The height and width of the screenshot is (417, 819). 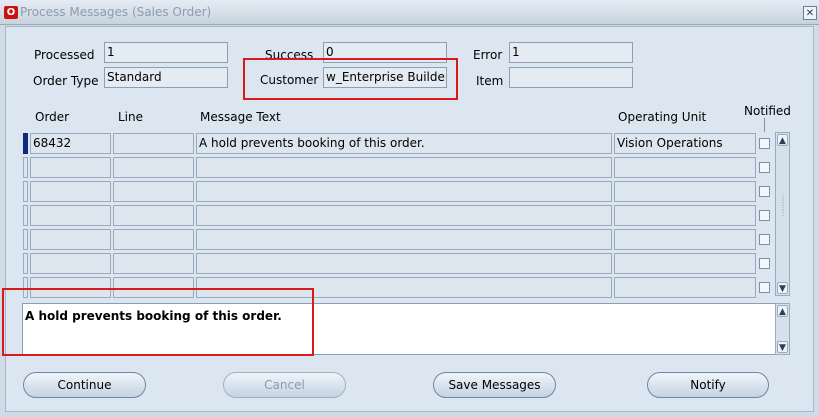 I want to click on order-cell: 68432, so click(x=70, y=143).